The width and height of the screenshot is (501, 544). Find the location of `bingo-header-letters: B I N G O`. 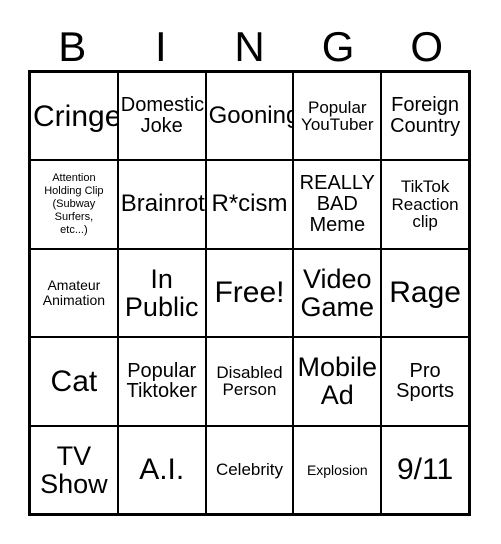

bingo-header-letters: B I N G O is located at coordinates (249, 43).